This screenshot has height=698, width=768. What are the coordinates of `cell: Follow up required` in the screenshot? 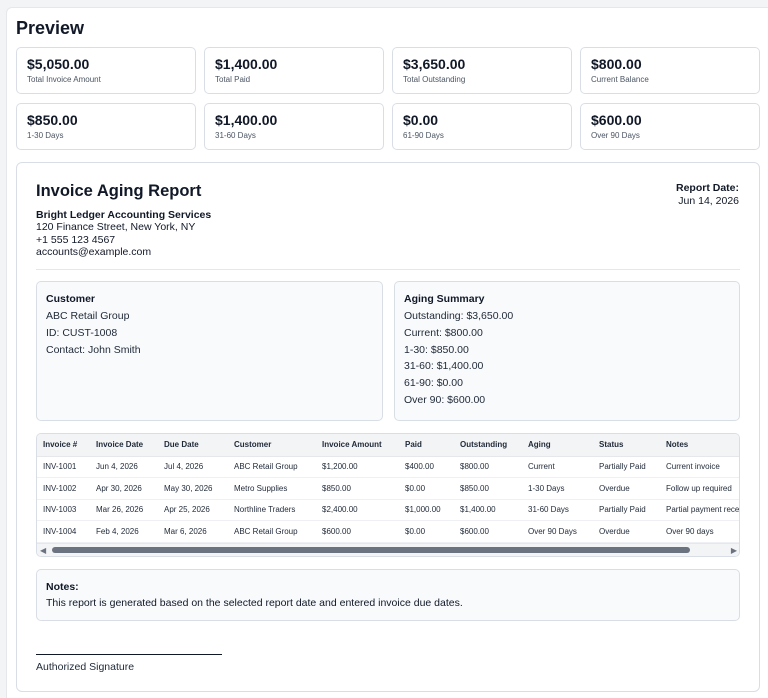 It's located at (699, 488).